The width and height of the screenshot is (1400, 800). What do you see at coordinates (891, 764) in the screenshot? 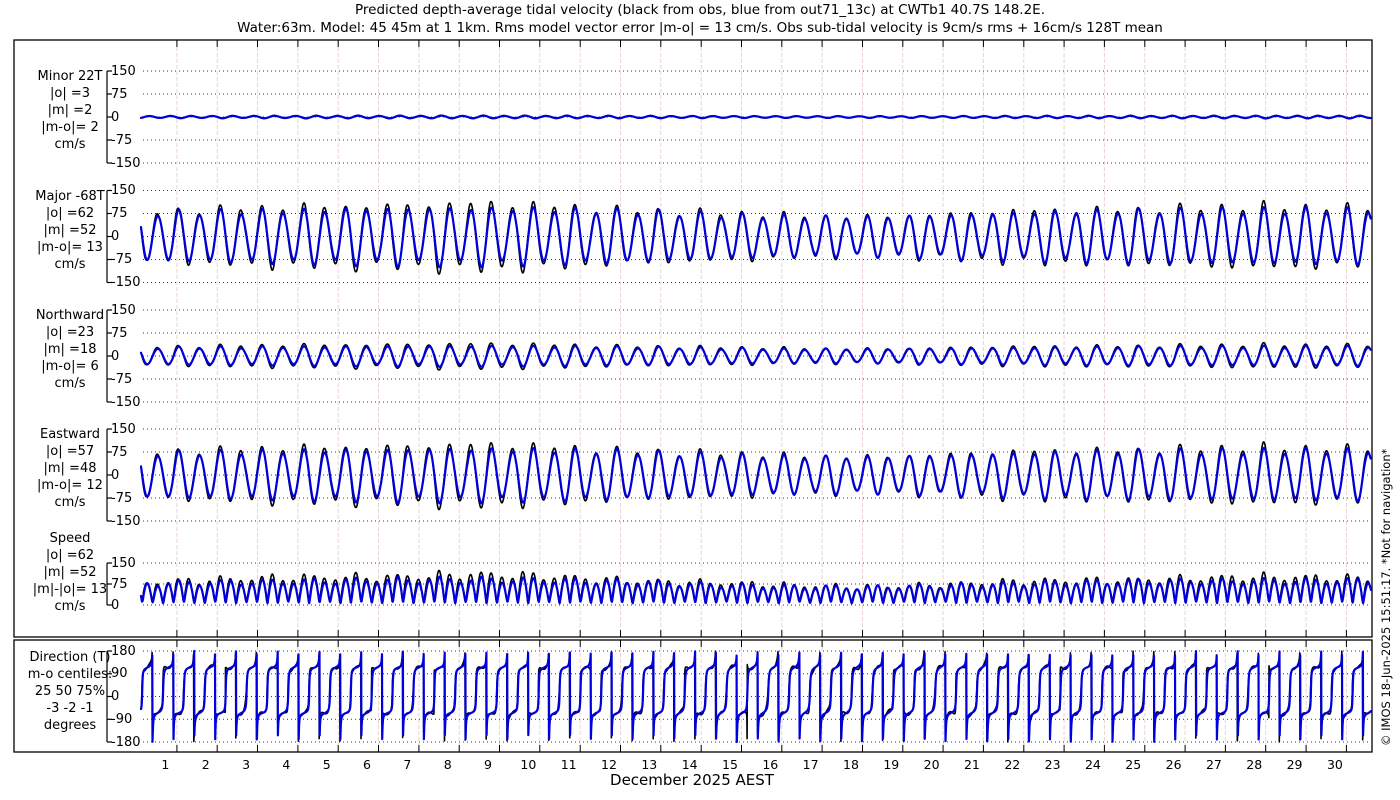
I see `x-axis-day-label: 19` at bounding box center [891, 764].